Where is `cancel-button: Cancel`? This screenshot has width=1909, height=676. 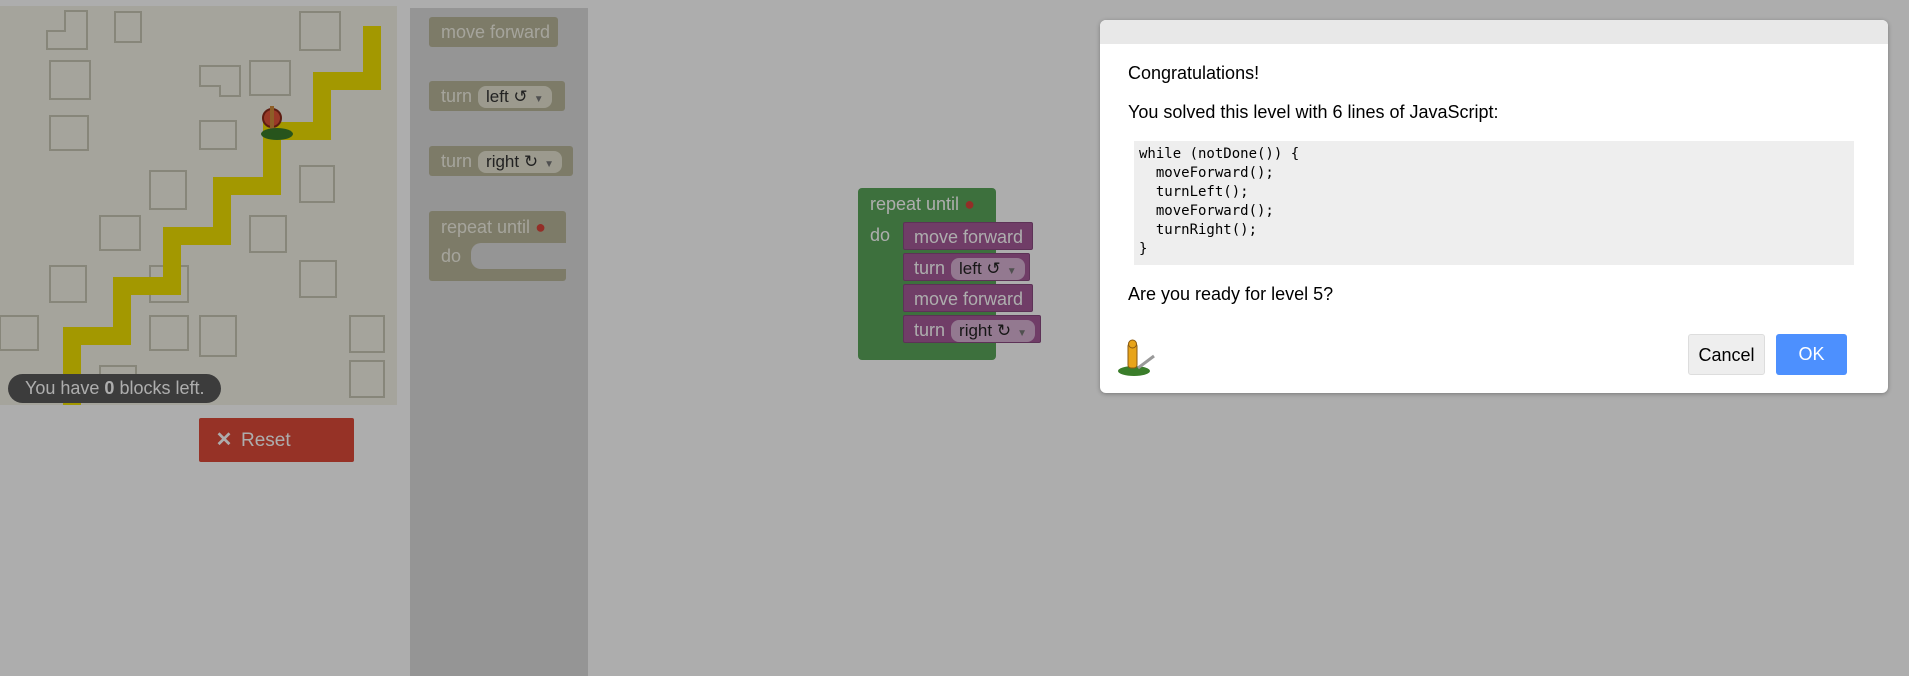
cancel-button: Cancel is located at coordinates (1726, 354).